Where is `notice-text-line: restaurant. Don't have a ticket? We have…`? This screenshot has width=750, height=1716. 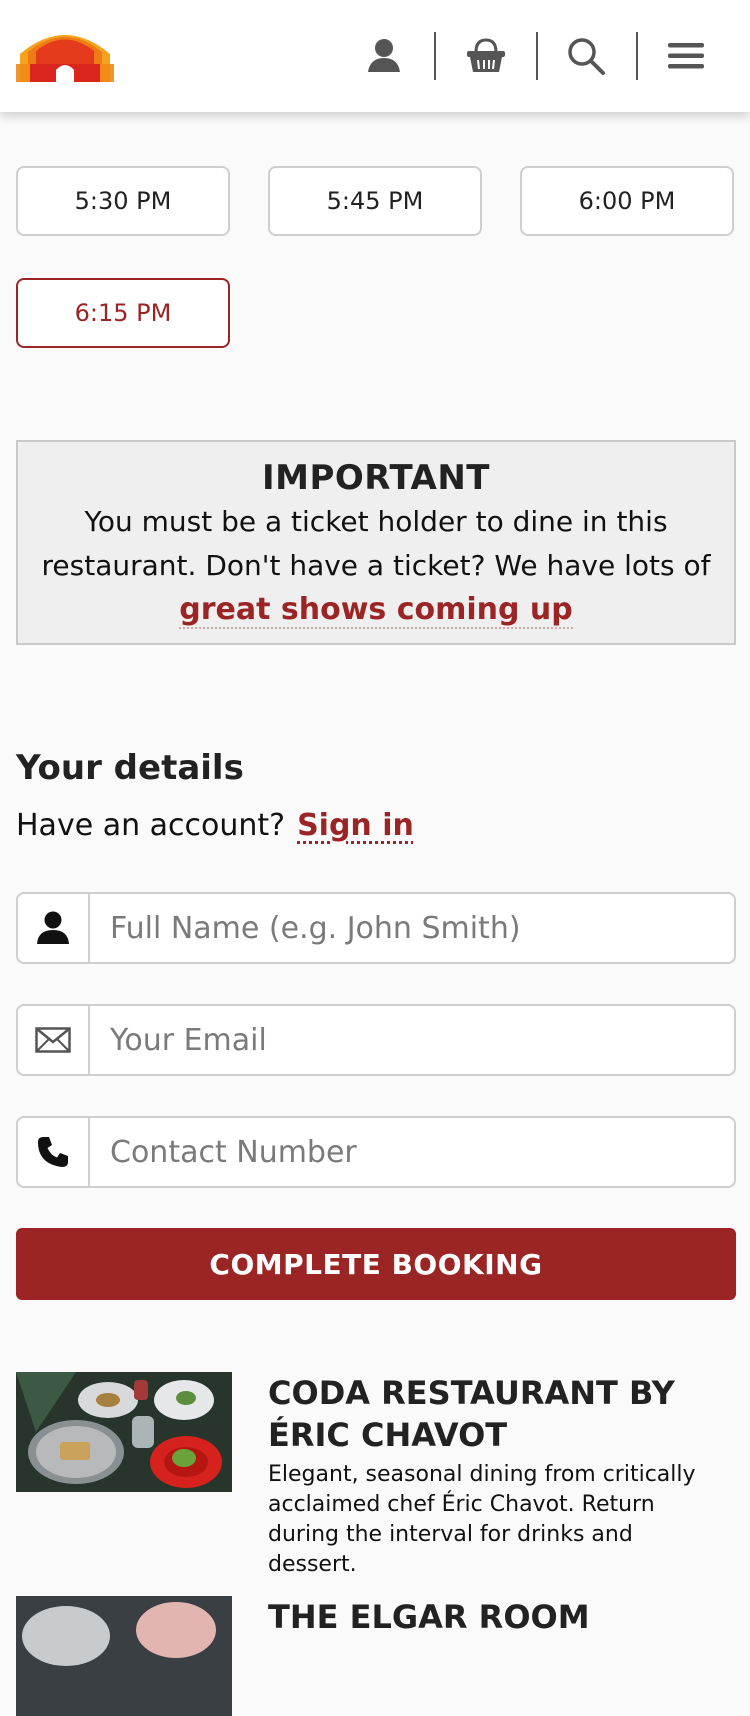 notice-text-line: restaurant. Don't have a ticket? We have… is located at coordinates (376, 565).